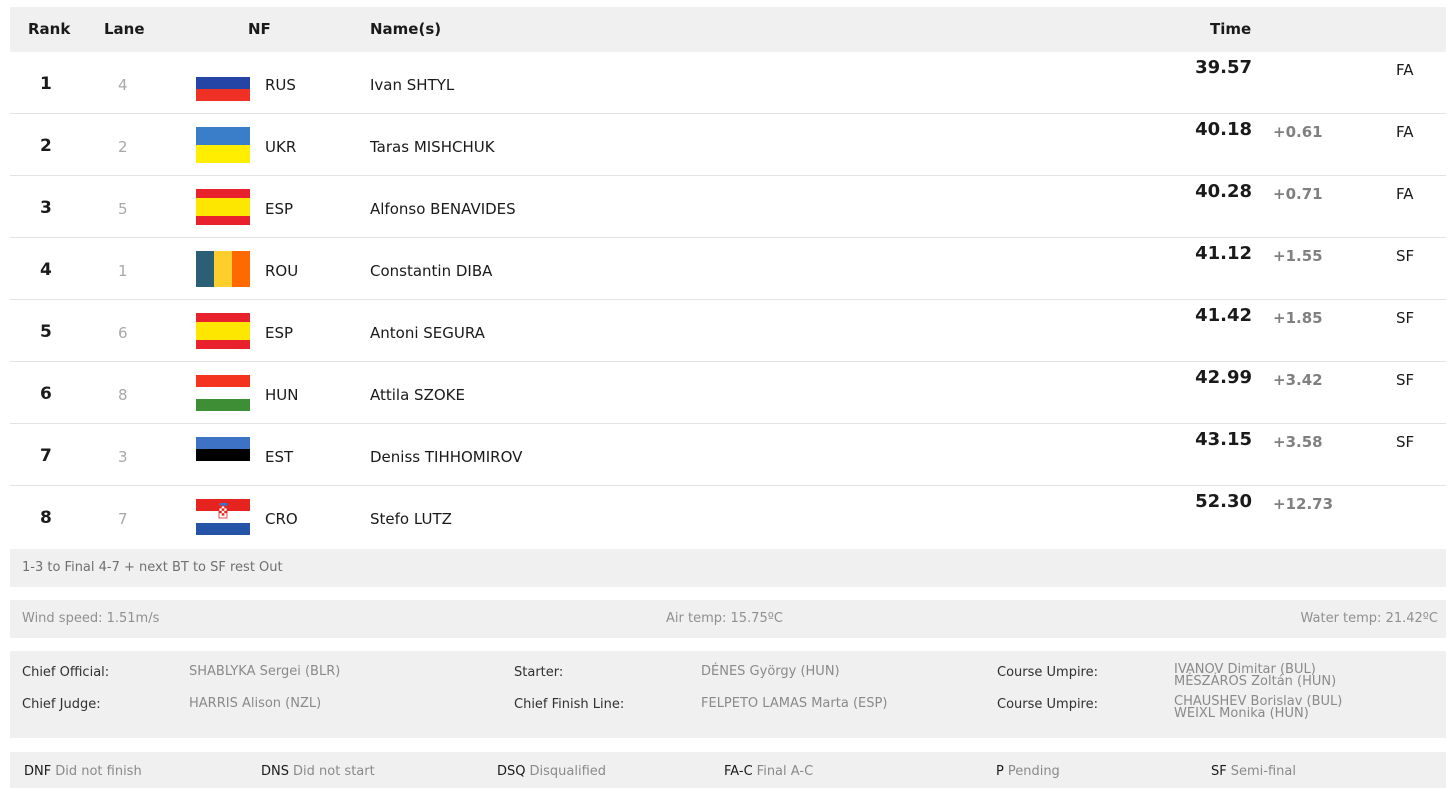 The image size is (1452, 788). Describe the element at coordinates (728, 393) in the screenshot. I see `table-row: 6 8 HUN Attila SZOKE 42.99 +3.42 SF` at that location.